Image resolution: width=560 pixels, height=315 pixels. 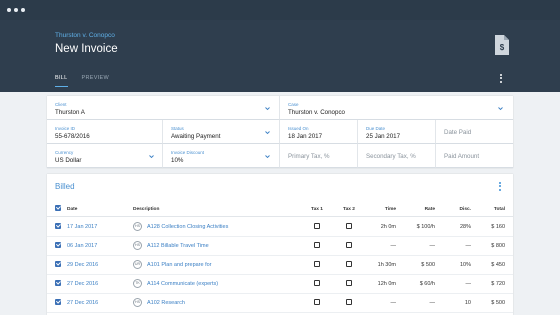 I want to click on avatar: TK, so click(x=137, y=283).